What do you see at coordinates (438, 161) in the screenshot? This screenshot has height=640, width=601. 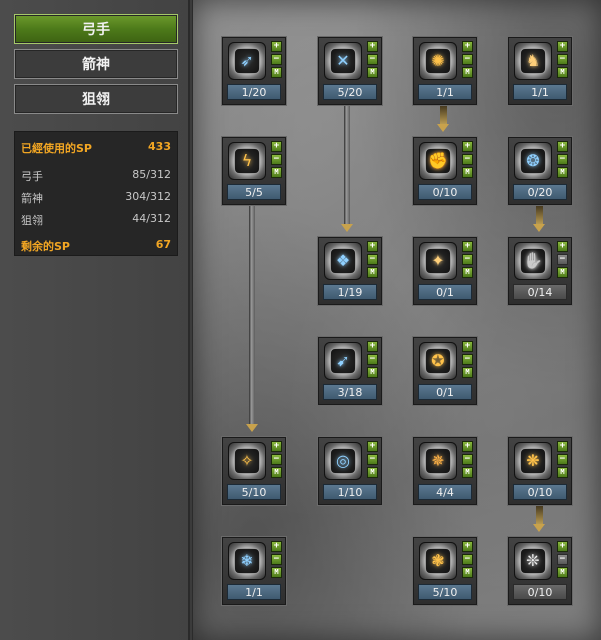 I see `fire-fist-icon: ✊` at bounding box center [438, 161].